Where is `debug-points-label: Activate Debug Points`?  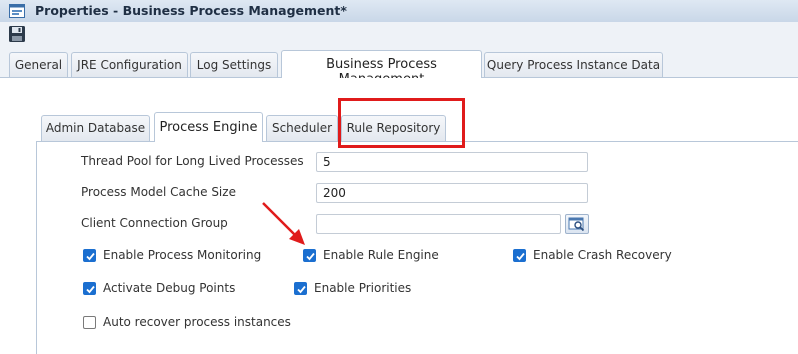
debug-points-label: Activate Debug Points is located at coordinates (169, 288).